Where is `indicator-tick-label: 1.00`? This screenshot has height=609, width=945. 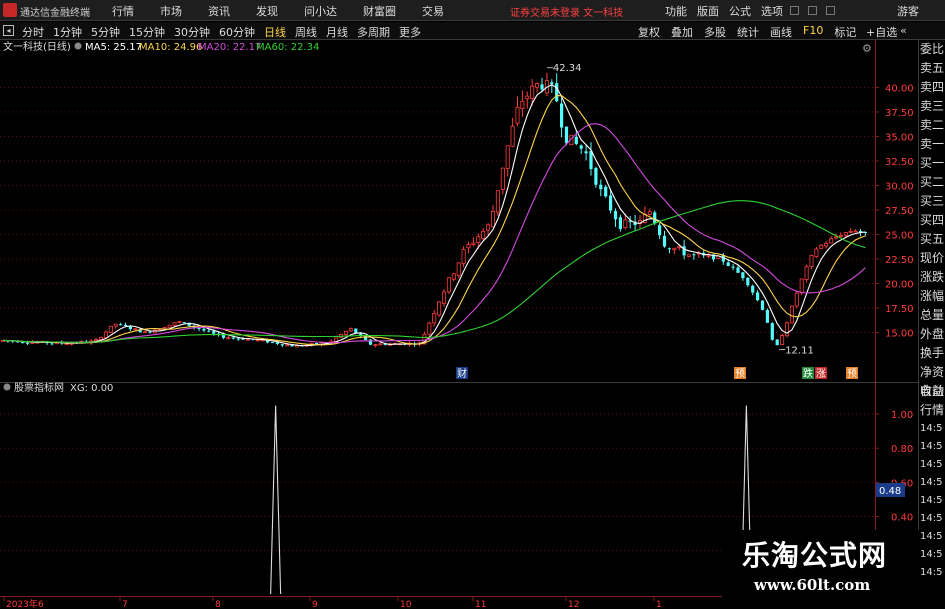
indicator-tick-label: 1.00 is located at coordinates (902, 415).